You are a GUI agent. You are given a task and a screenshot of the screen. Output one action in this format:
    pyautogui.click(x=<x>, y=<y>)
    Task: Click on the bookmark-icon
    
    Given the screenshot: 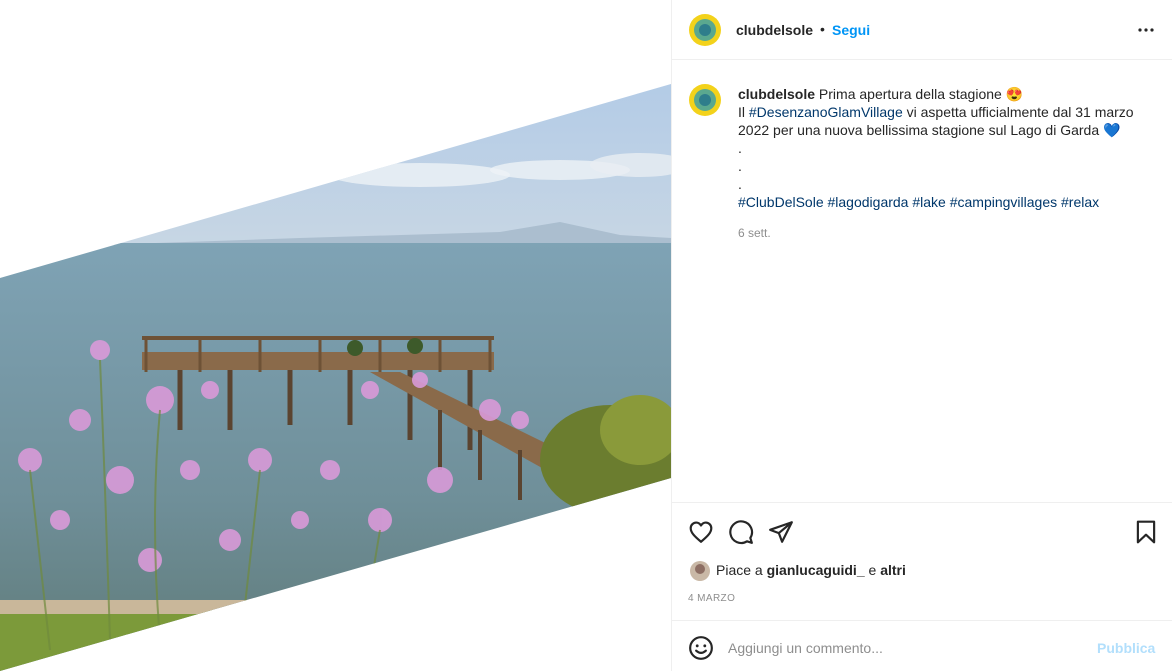 What is the action you would take?
    pyautogui.click(x=1146, y=532)
    